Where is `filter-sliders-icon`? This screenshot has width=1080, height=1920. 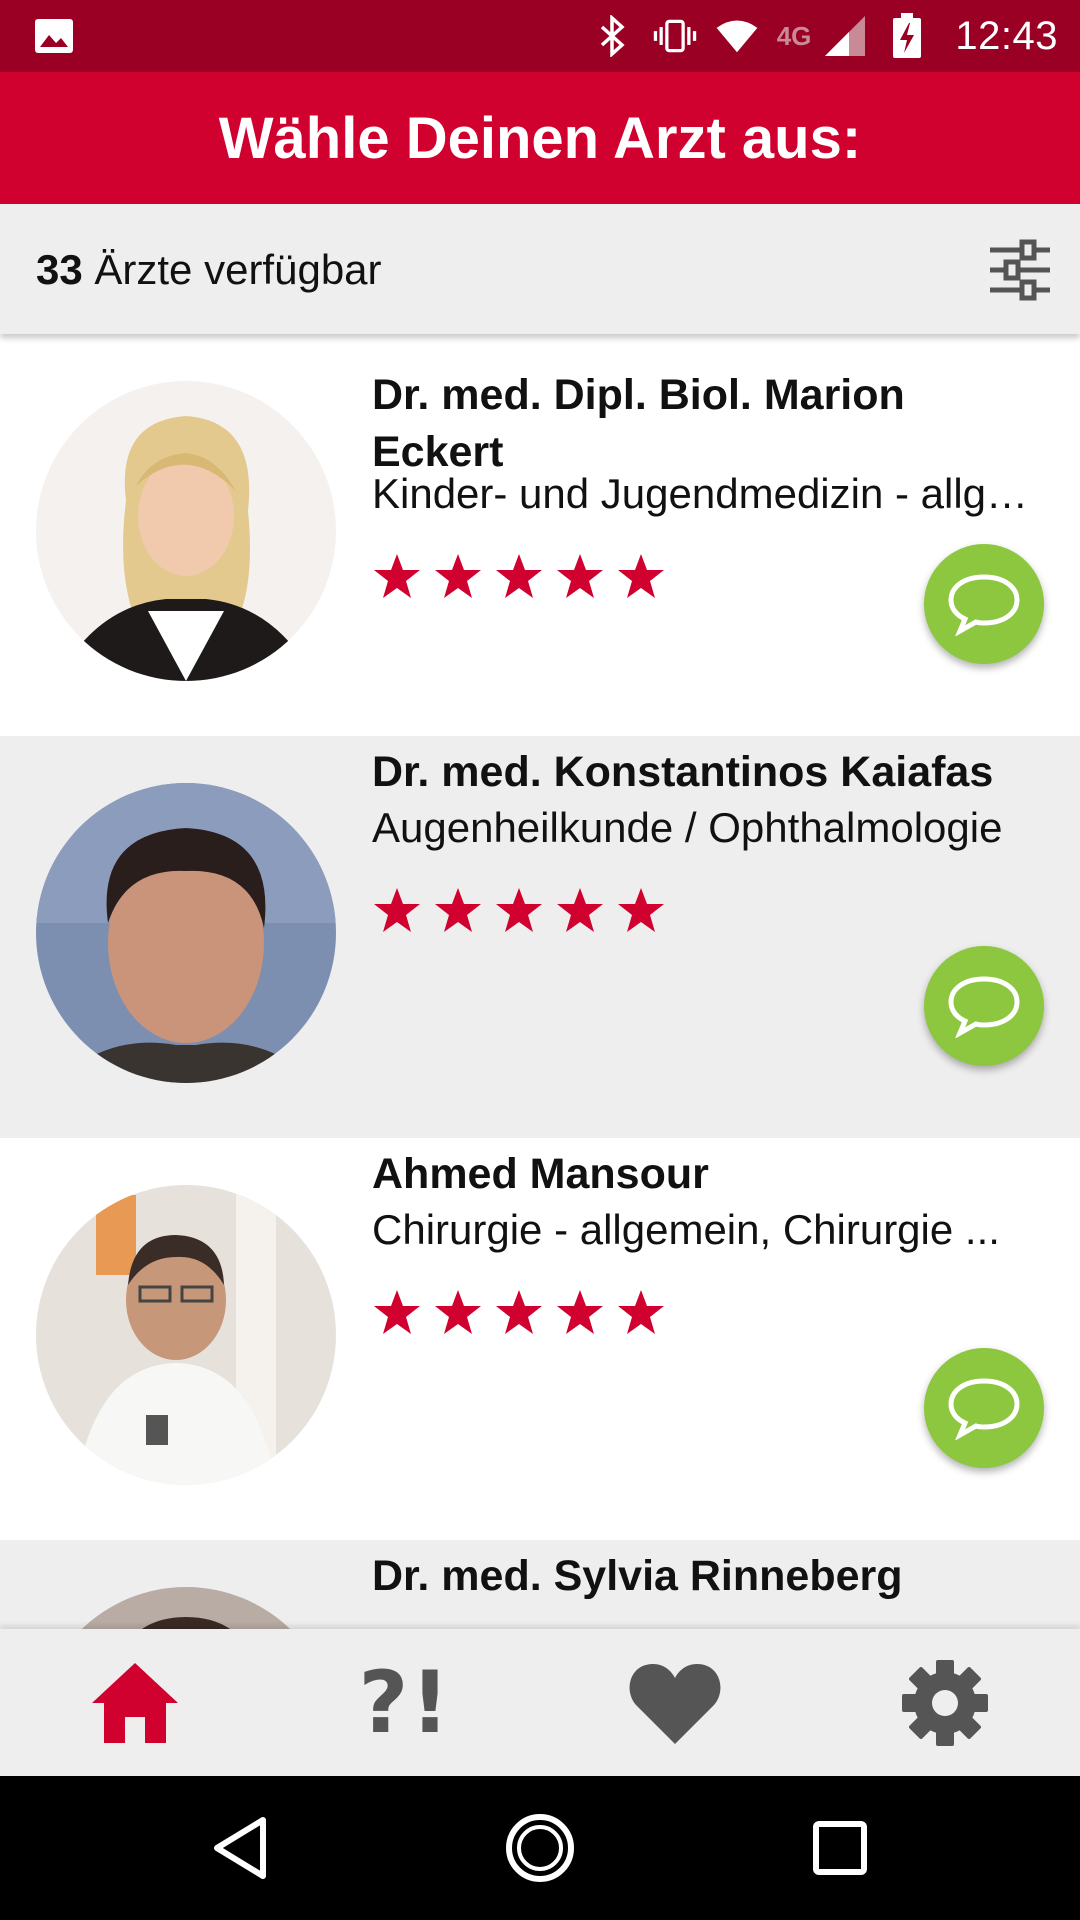 filter-sliders-icon is located at coordinates (1020, 270).